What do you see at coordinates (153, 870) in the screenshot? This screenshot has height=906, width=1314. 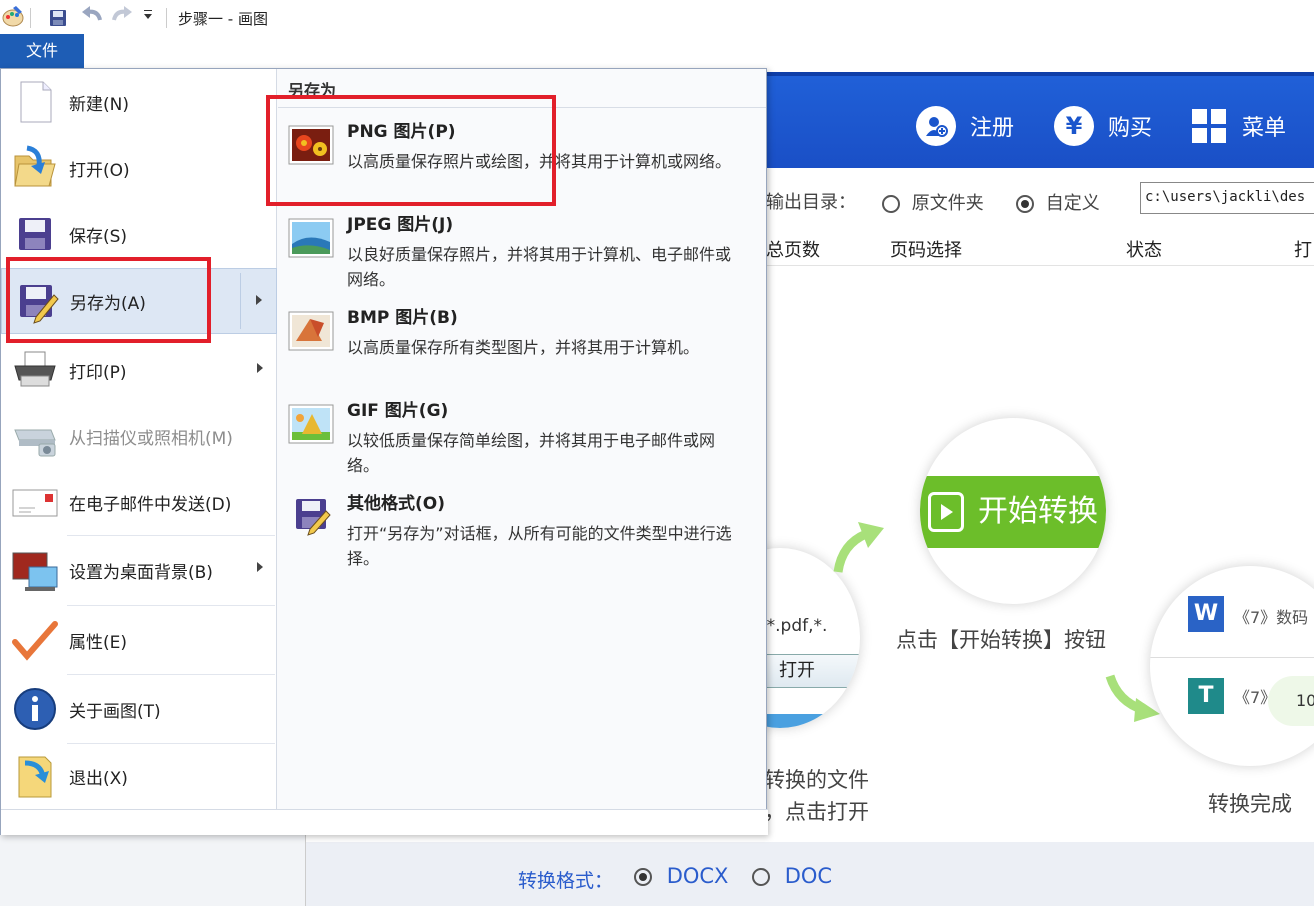 I see `left-panel-strip` at bounding box center [153, 870].